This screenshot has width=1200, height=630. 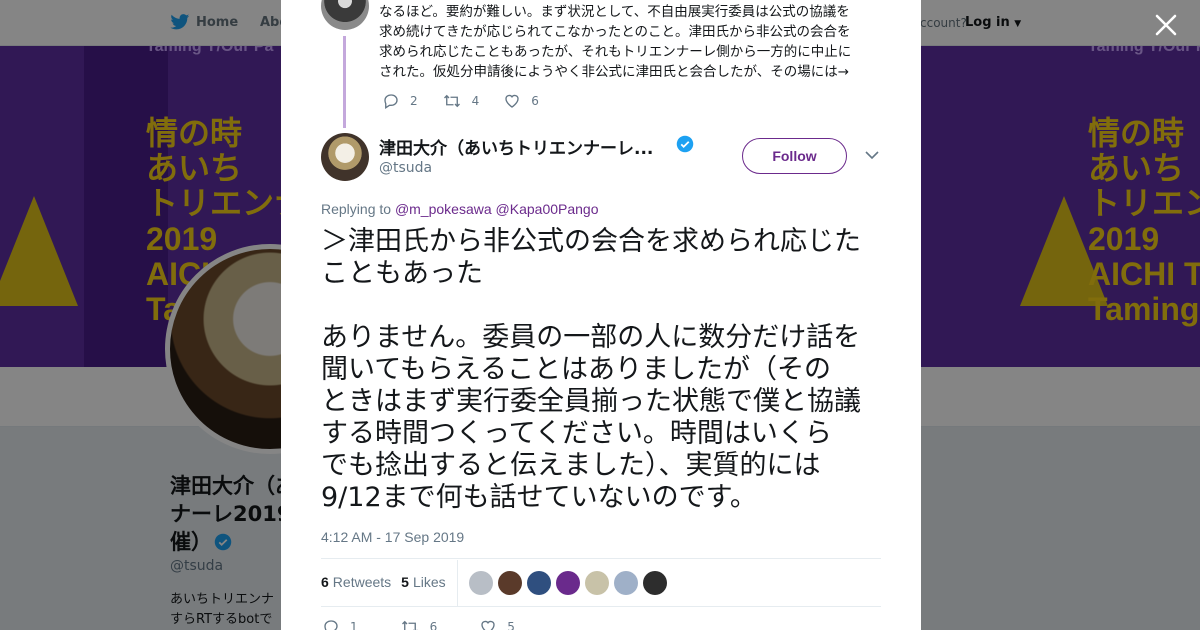 What do you see at coordinates (685, 144) in the screenshot?
I see `verified-badge-icon` at bounding box center [685, 144].